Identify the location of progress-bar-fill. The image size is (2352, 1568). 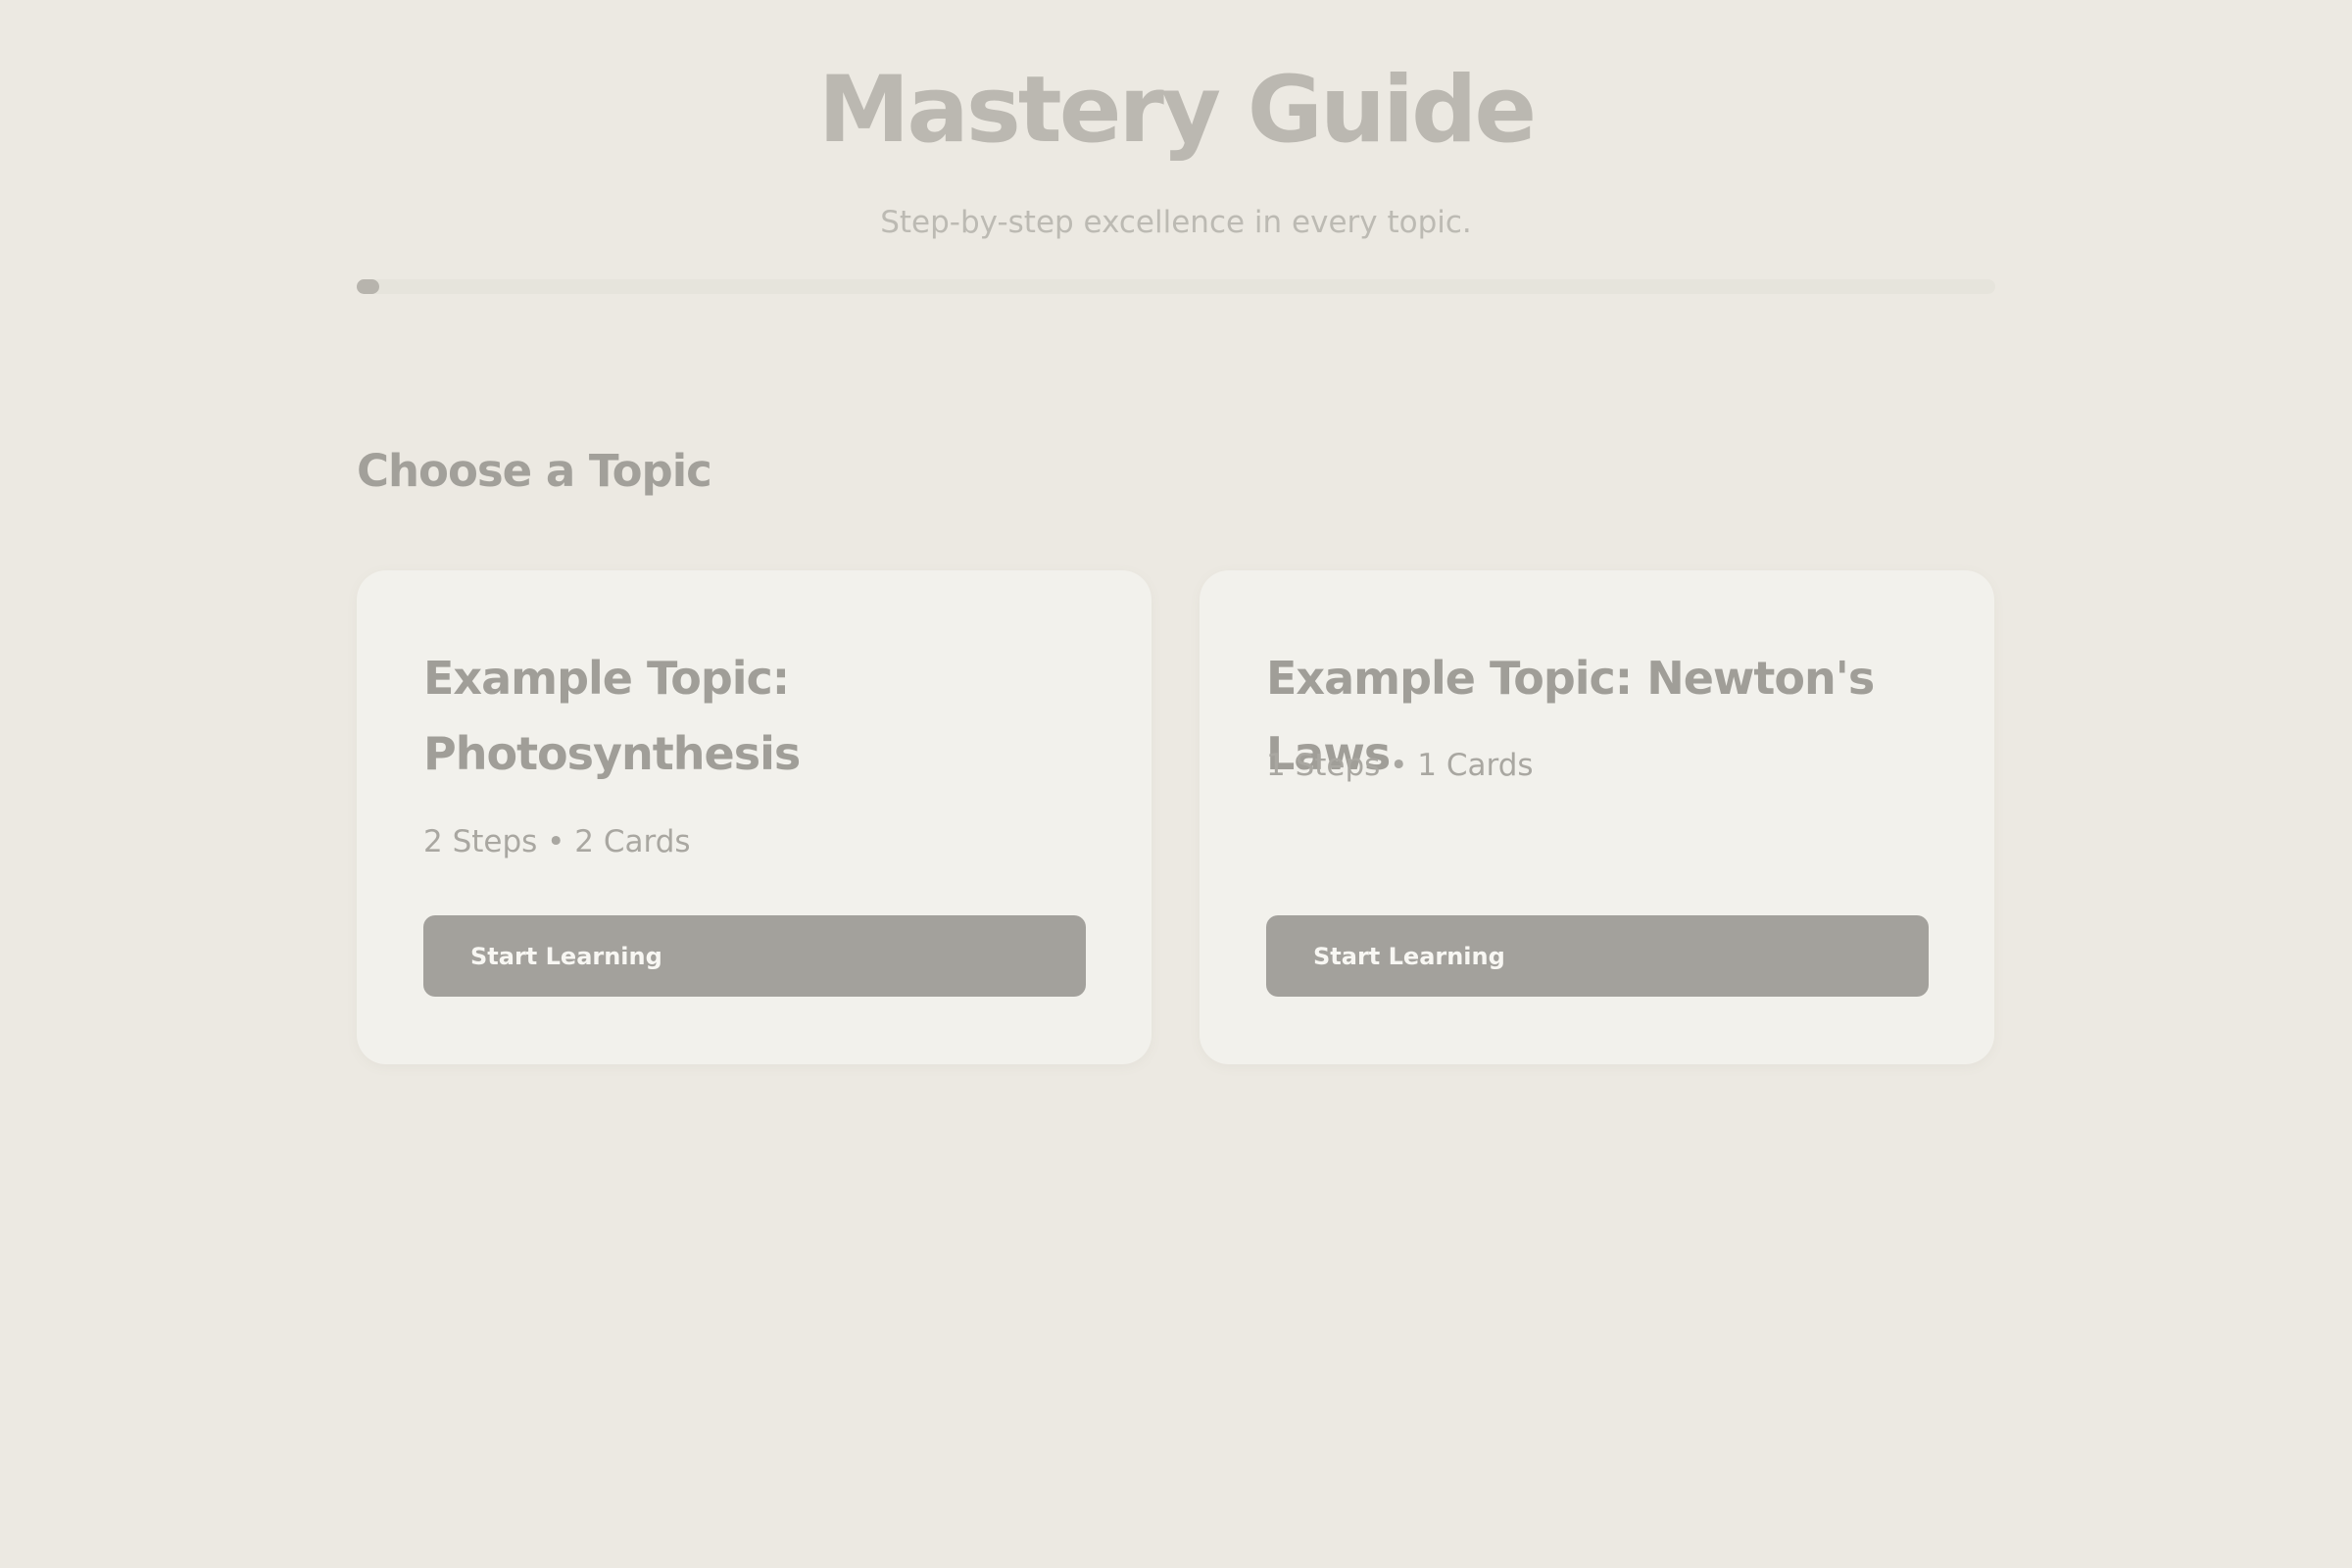
(368, 287).